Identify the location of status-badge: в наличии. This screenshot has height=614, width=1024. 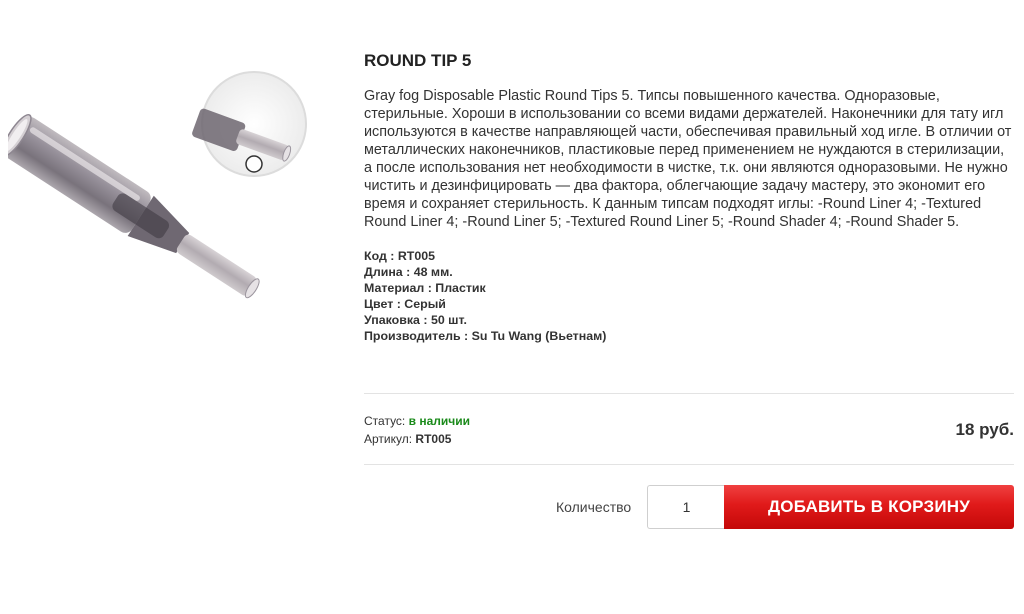
(439, 421).